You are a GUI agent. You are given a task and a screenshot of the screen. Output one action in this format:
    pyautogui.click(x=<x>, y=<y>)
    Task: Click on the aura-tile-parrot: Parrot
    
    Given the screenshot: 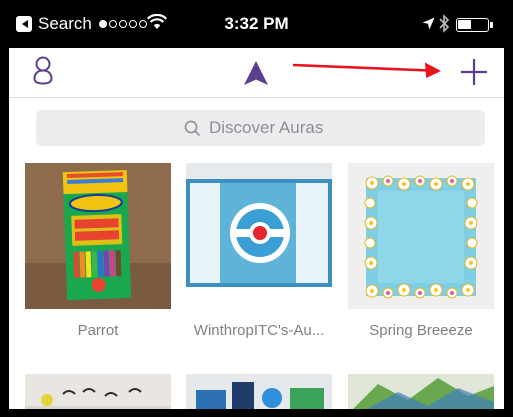 What is the action you would take?
    pyautogui.click(x=98, y=251)
    